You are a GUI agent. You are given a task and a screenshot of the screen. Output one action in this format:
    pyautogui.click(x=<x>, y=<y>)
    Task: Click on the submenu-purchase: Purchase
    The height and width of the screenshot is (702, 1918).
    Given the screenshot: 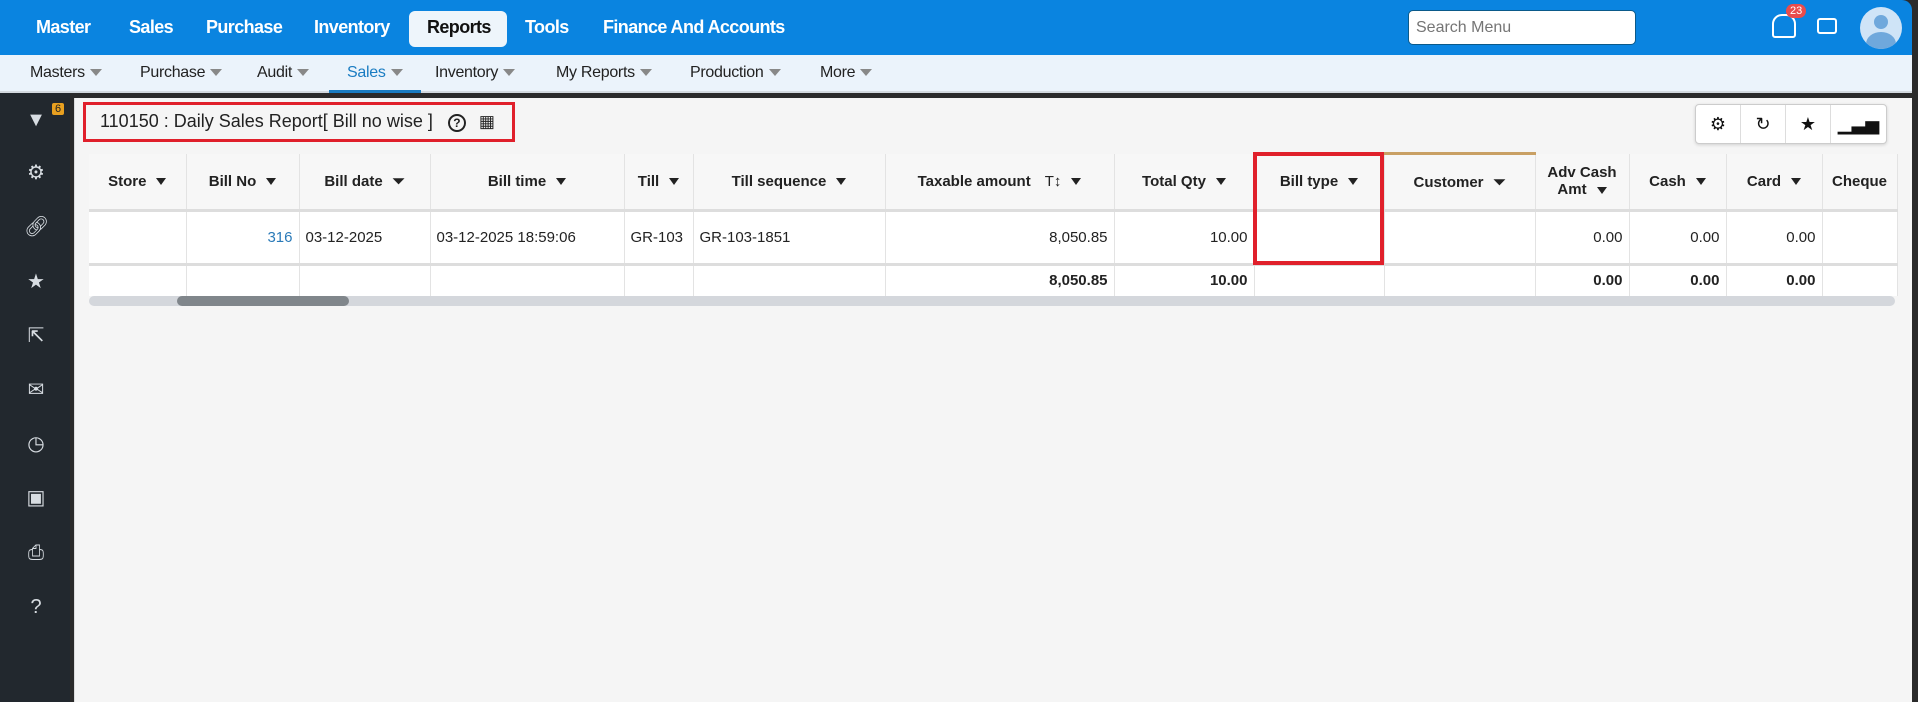 What is the action you would take?
    pyautogui.click(x=181, y=74)
    